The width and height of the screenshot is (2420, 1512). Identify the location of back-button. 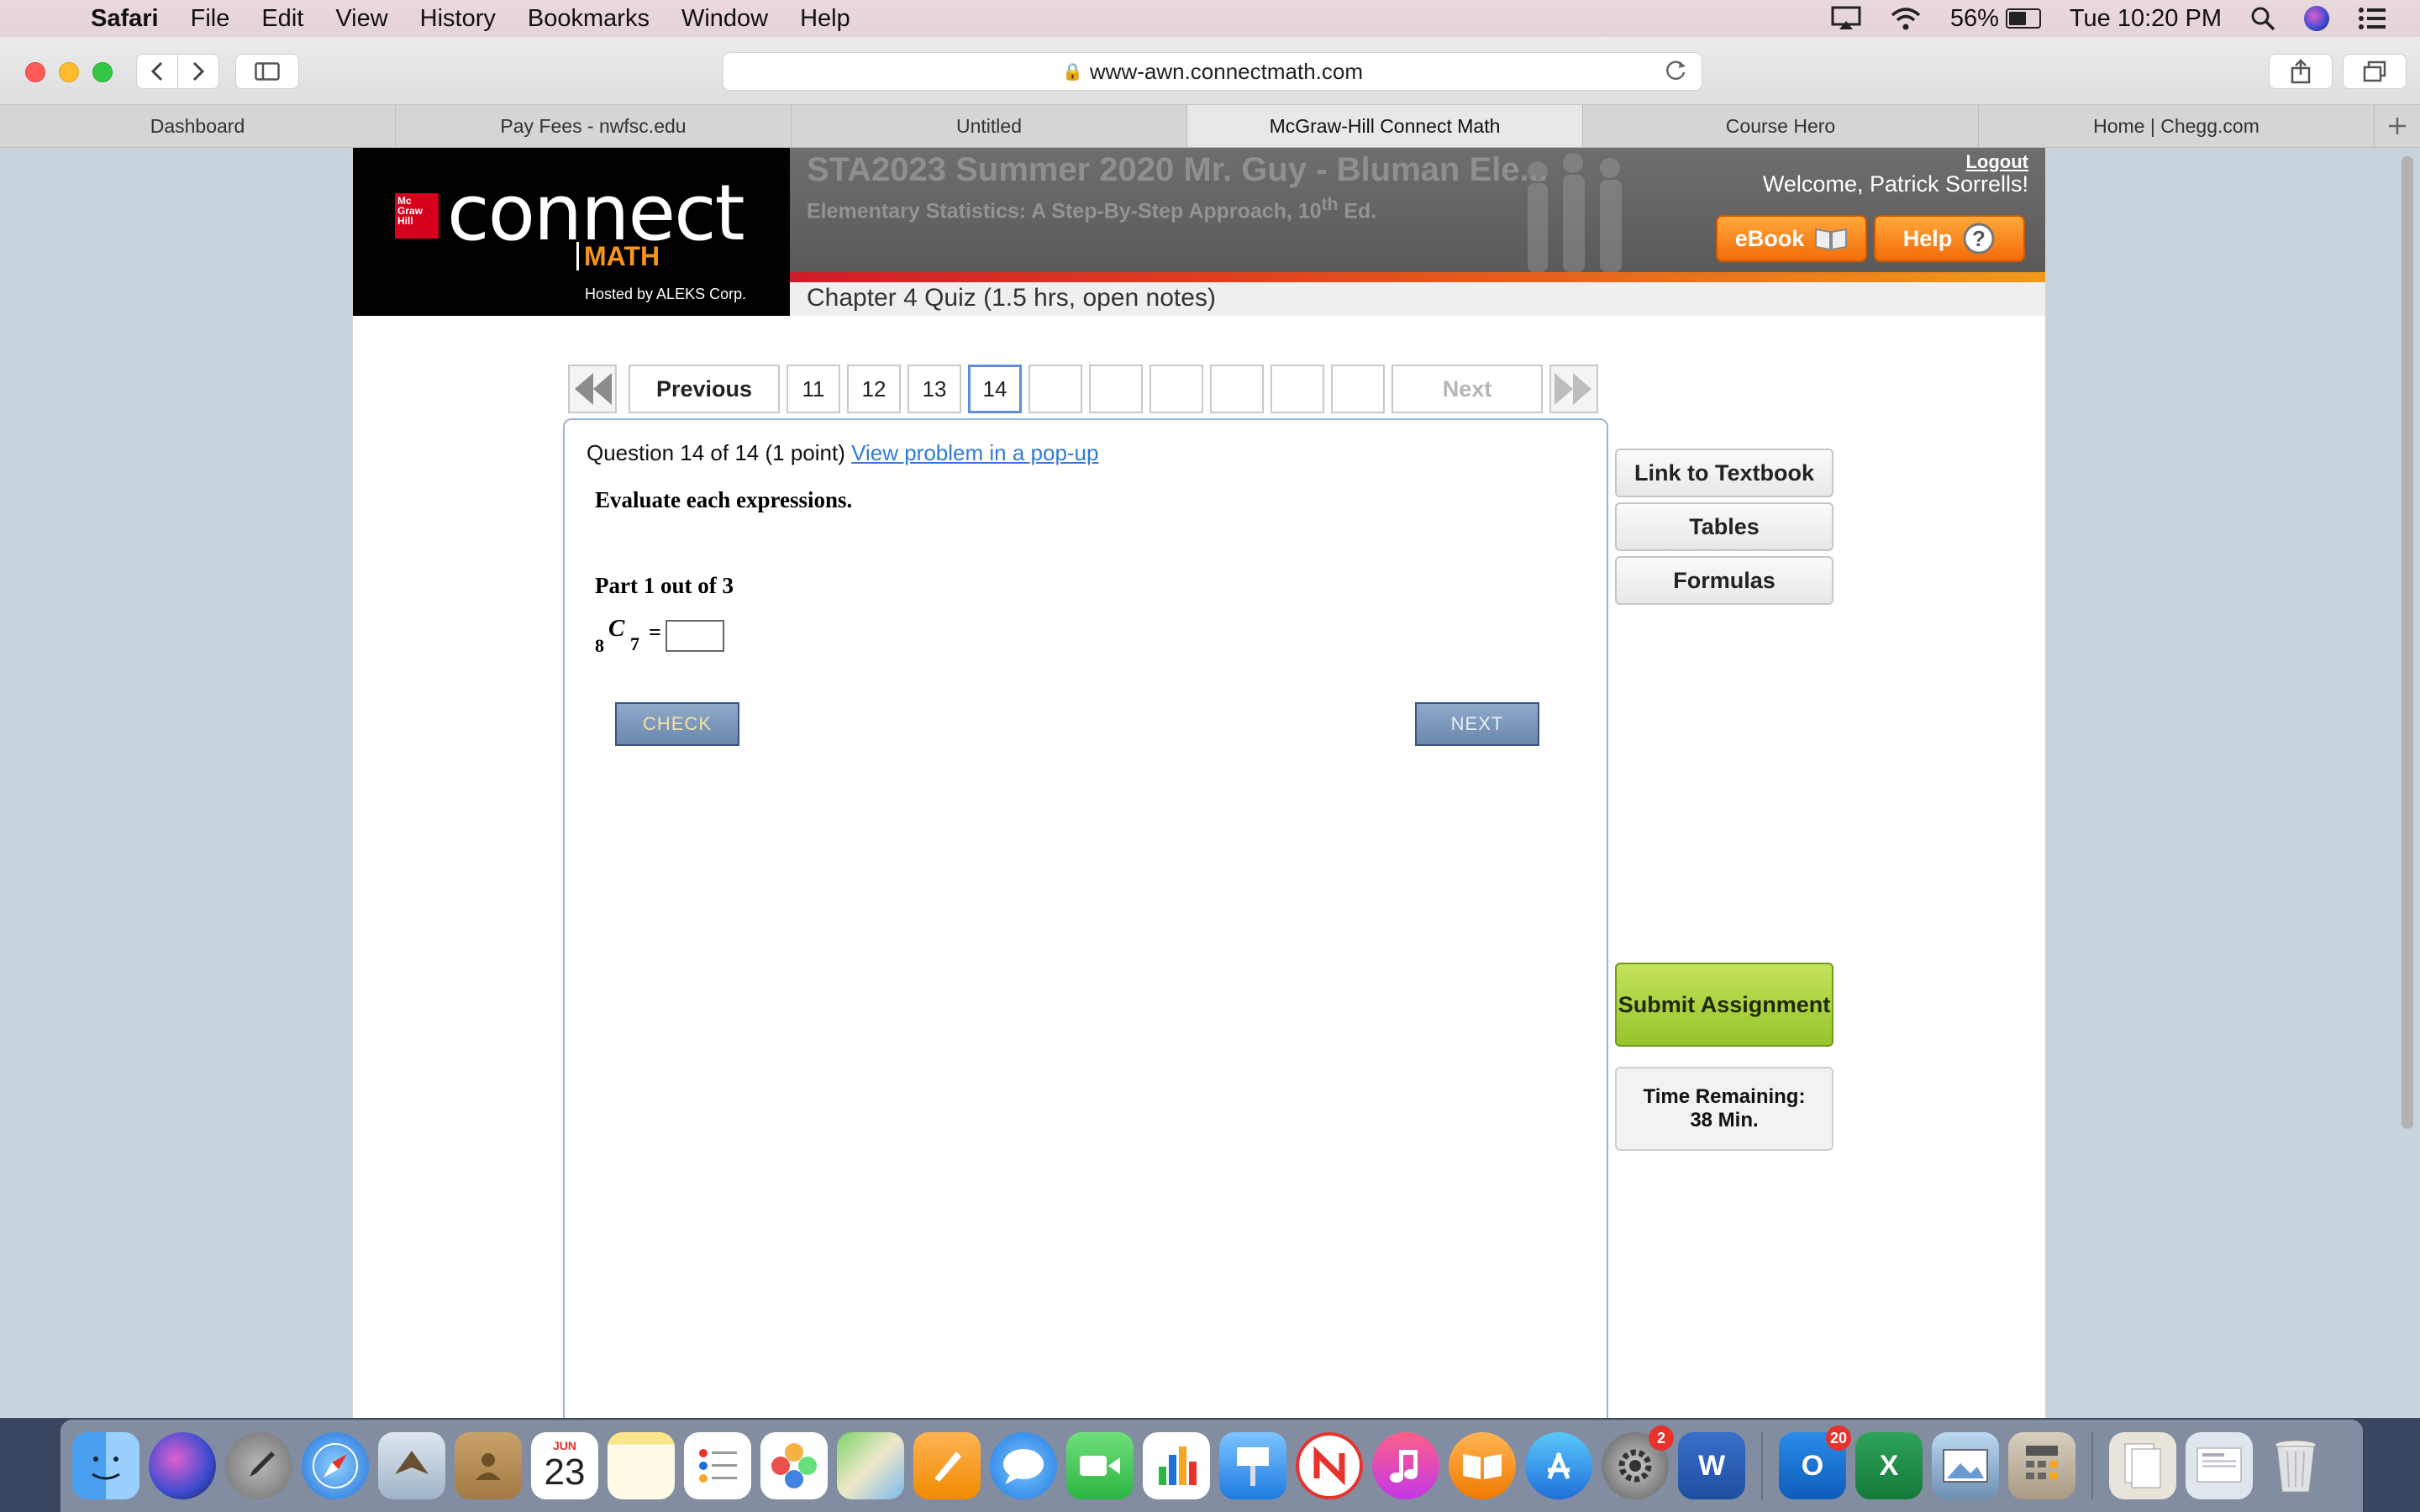
(157, 71).